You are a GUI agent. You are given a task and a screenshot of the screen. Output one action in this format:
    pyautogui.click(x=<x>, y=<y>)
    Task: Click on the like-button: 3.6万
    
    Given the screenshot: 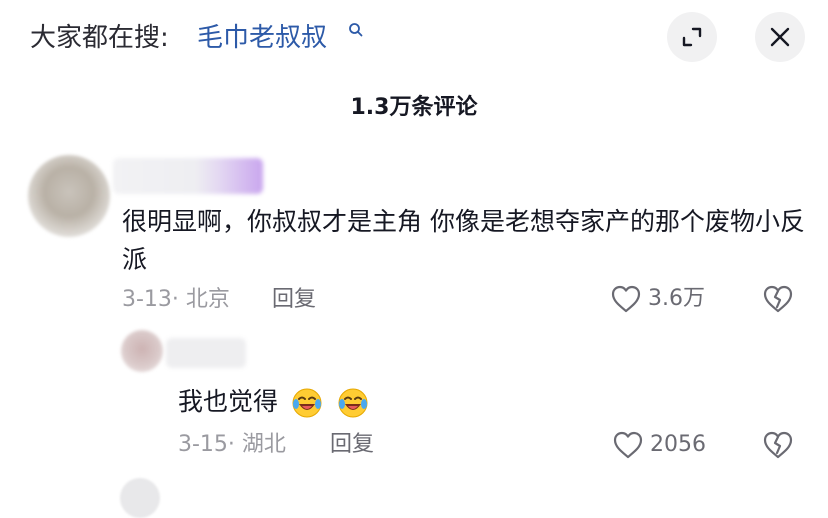 What is the action you would take?
    pyautogui.click(x=657, y=299)
    